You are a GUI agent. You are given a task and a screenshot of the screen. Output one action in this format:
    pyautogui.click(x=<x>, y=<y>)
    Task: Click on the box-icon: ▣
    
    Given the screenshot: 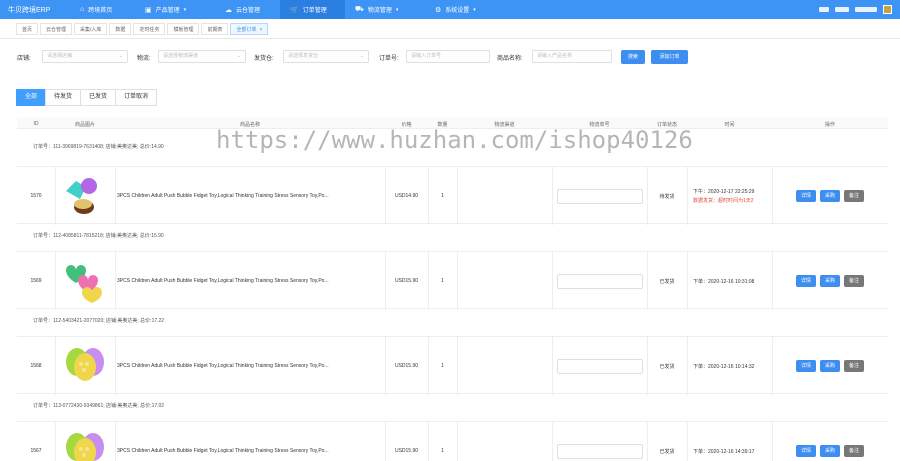 What is the action you would take?
    pyautogui.click(x=148, y=10)
    